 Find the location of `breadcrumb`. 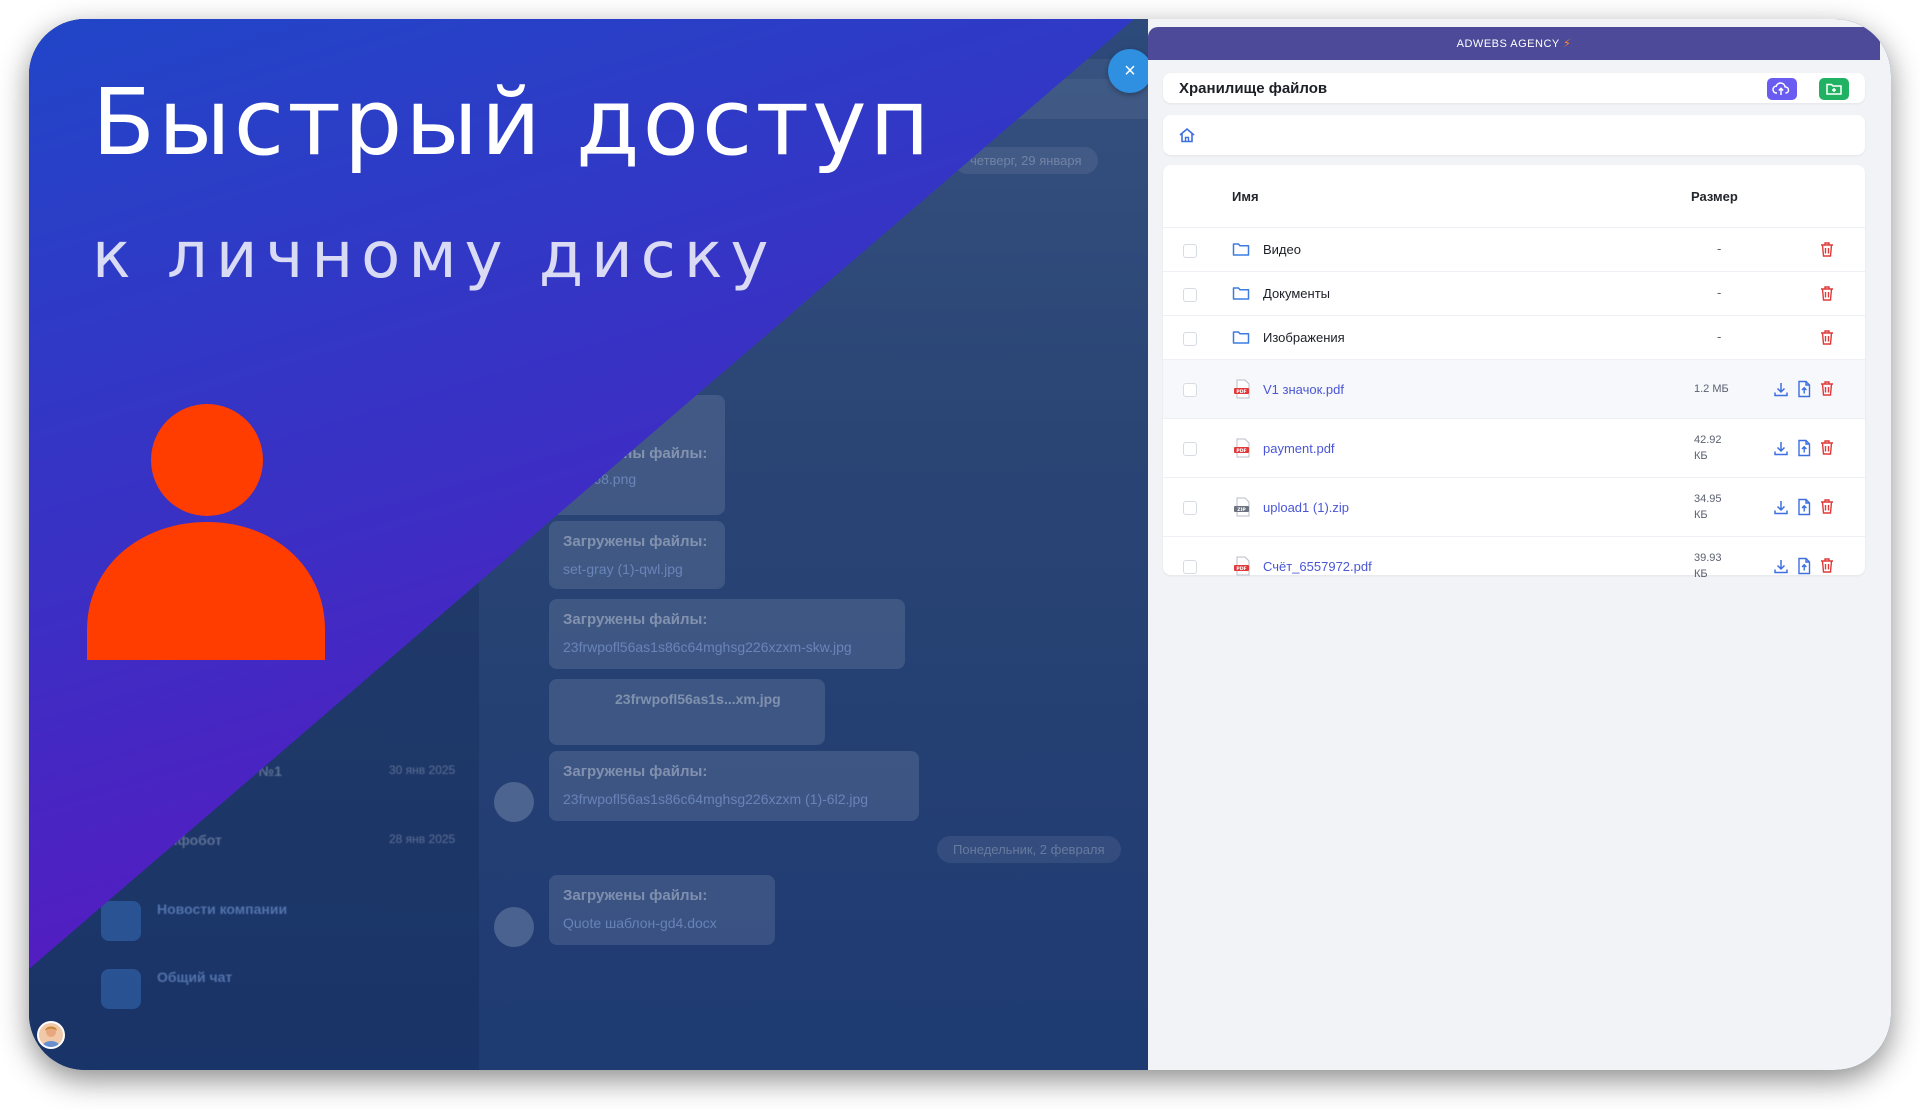

breadcrumb is located at coordinates (1514, 135).